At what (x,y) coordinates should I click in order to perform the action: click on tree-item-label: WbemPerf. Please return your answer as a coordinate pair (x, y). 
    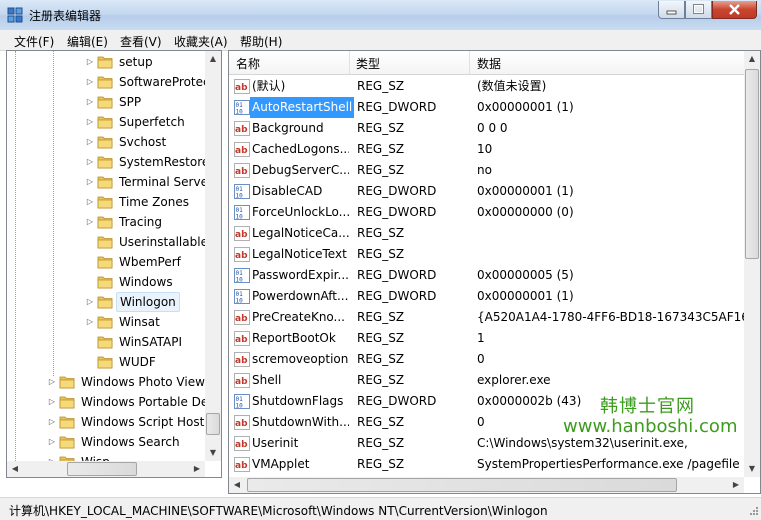
    Looking at the image, I should click on (150, 262).